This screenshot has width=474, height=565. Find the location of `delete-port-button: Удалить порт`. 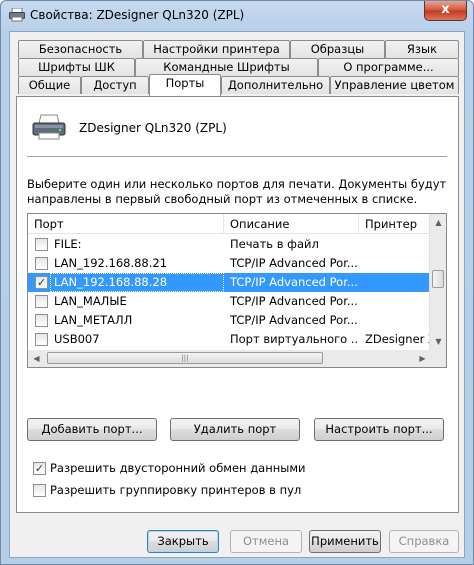

delete-port-button: Удалить порт is located at coordinates (235, 429).